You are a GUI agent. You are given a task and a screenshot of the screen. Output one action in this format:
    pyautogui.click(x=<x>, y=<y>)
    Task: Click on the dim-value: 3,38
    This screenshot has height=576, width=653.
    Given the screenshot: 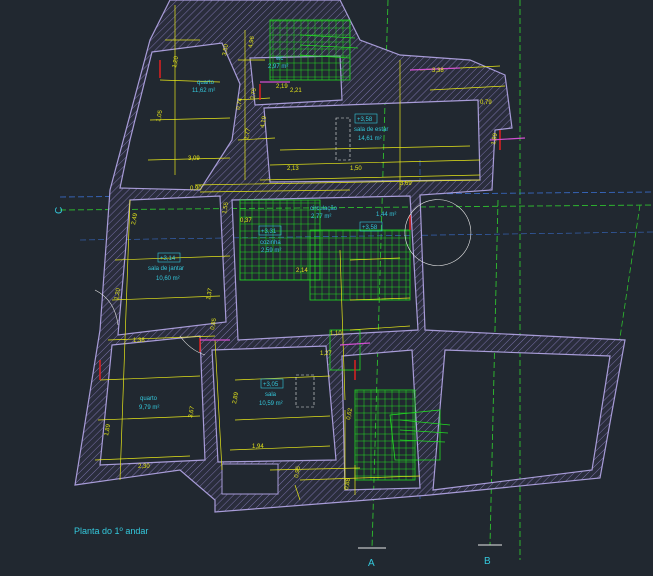 What is the action you would take?
    pyautogui.click(x=438, y=71)
    